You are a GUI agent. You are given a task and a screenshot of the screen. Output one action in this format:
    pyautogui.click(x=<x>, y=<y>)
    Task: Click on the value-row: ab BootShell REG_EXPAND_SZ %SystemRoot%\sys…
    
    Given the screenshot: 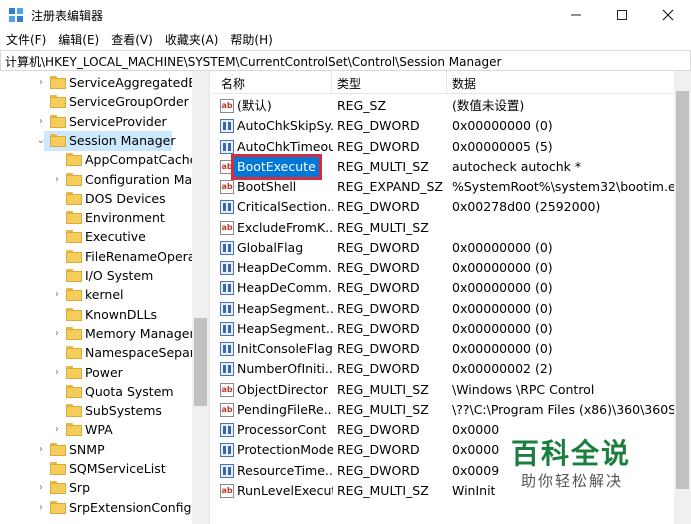 What is the action you would take?
    pyautogui.click(x=443, y=187)
    